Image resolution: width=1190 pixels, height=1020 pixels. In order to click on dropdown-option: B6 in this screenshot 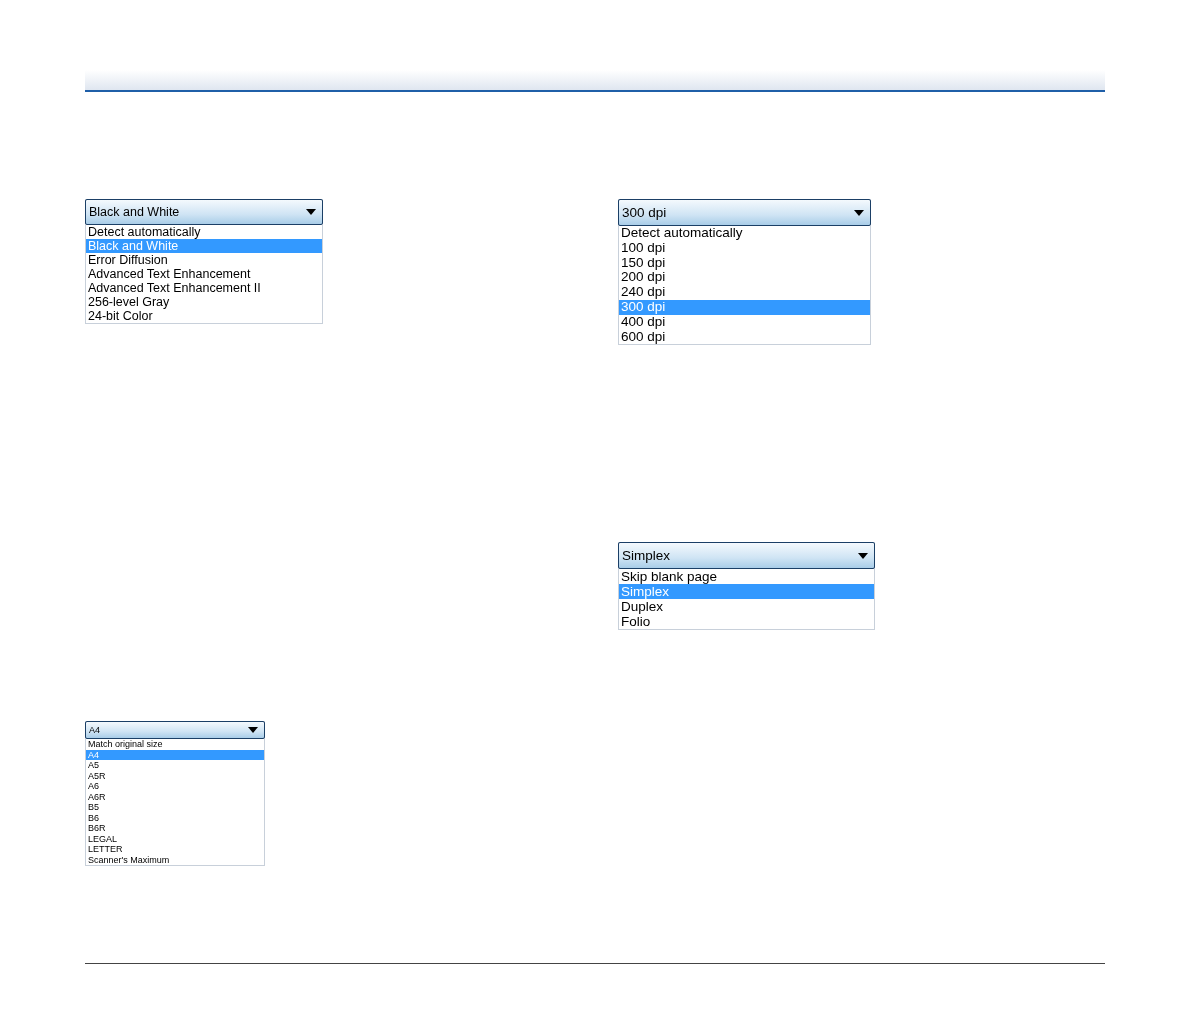, I will do `click(175, 817)`.